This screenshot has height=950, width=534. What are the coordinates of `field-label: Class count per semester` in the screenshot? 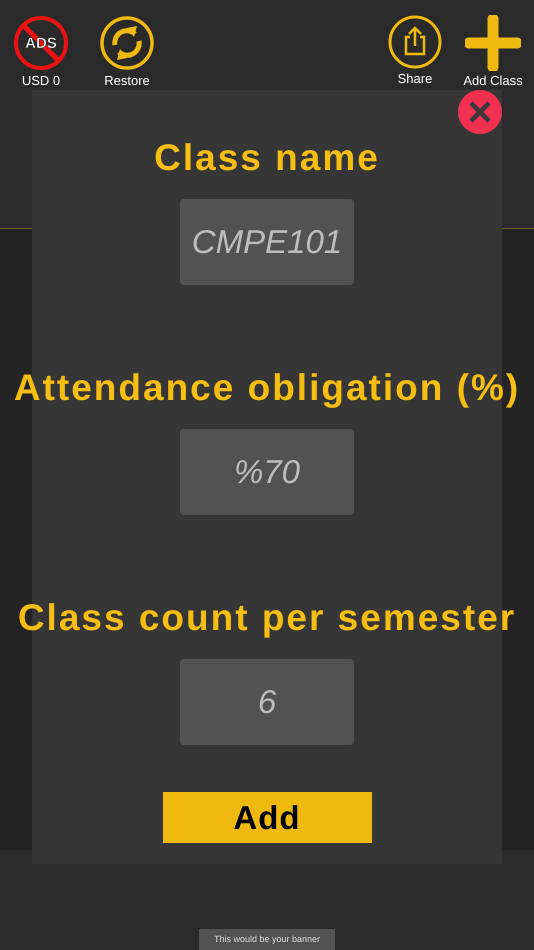 It's located at (267, 618).